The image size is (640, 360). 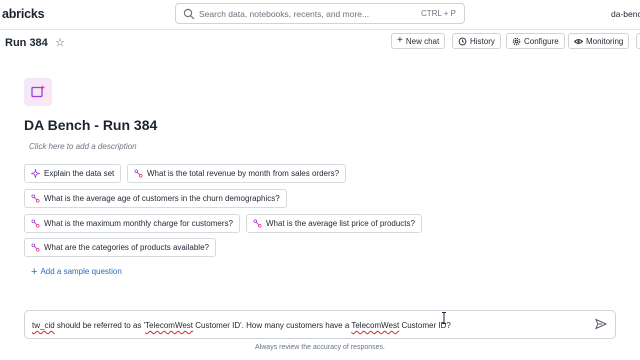 I want to click on eye-icon, so click(x=578, y=41).